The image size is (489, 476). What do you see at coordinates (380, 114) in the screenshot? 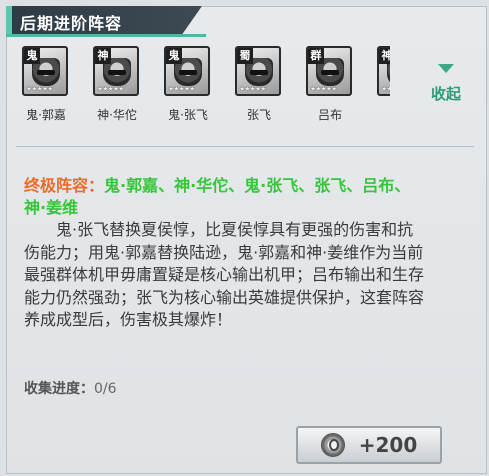
I see `hero-name: 神` at bounding box center [380, 114].